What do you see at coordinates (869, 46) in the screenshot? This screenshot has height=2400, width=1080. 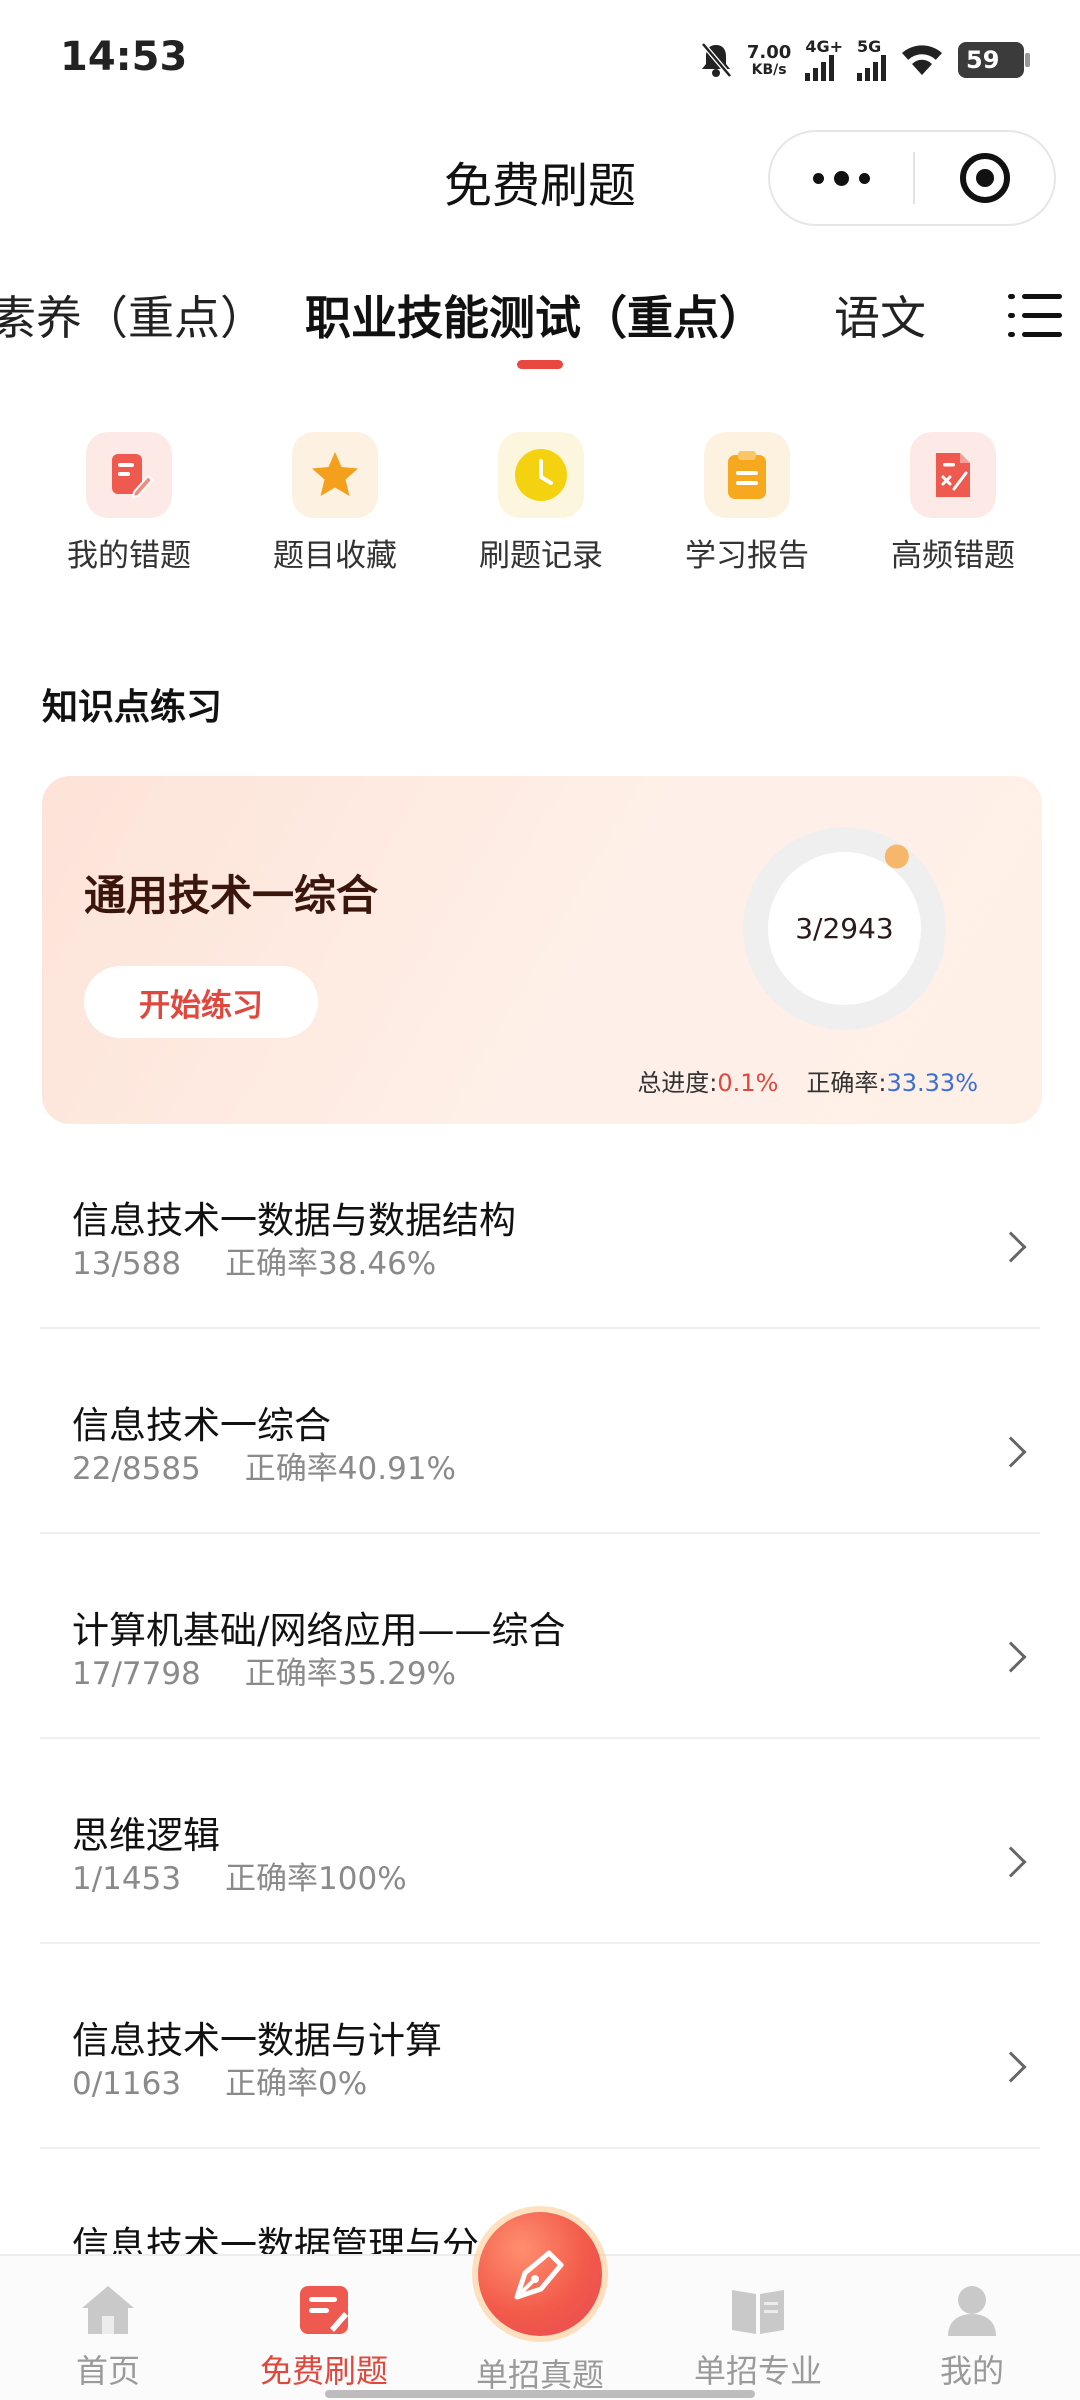 I see `signal-5g-label: 5G` at bounding box center [869, 46].